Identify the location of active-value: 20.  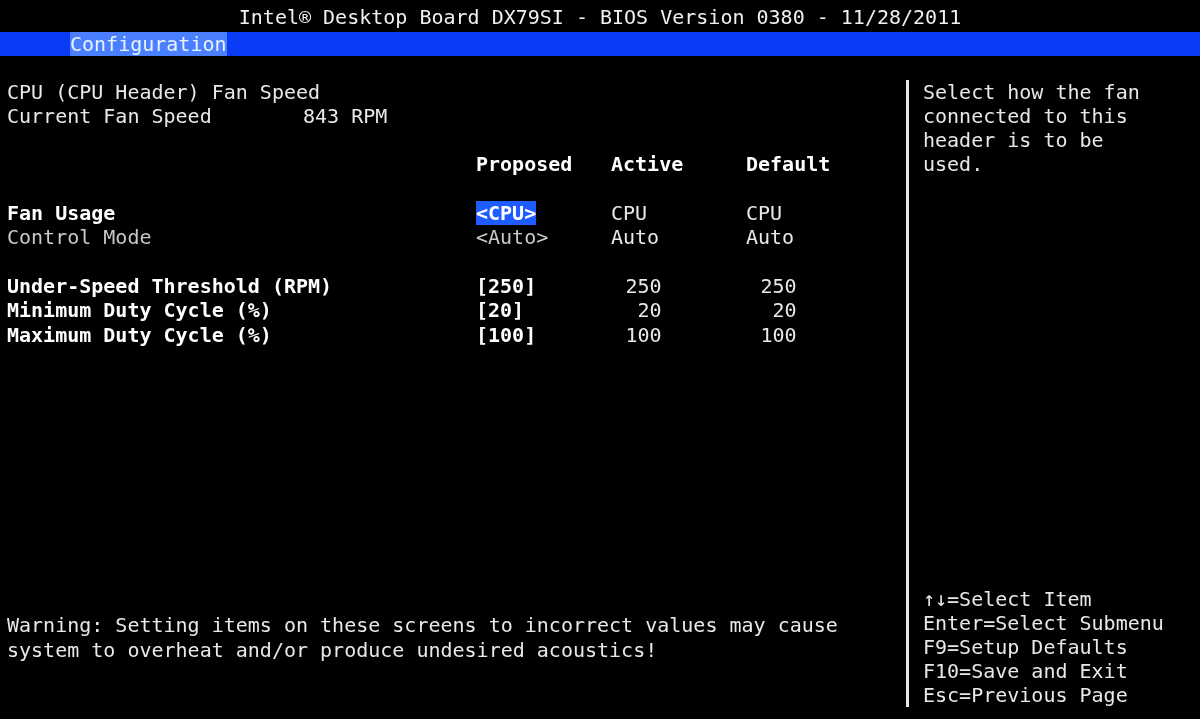
(649, 310).